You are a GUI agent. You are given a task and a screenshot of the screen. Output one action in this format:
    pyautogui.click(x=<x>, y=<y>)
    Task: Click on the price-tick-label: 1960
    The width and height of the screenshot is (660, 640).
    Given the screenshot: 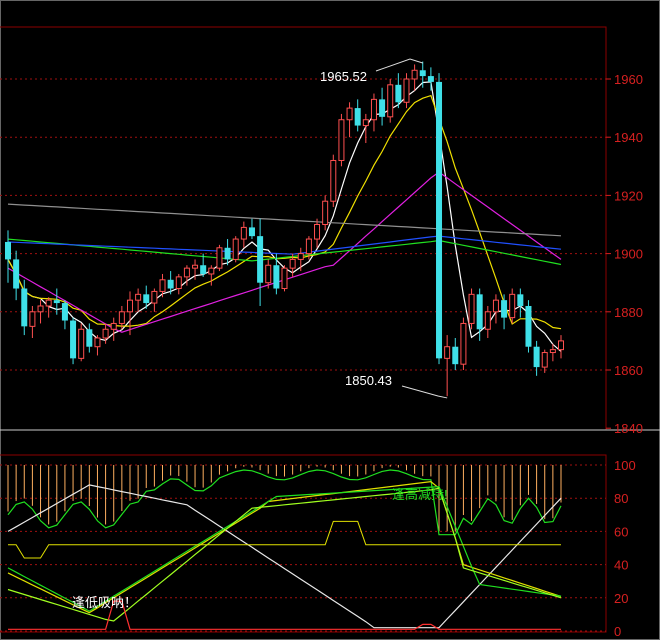 What is the action you would take?
    pyautogui.click(x=628, y=79)
    